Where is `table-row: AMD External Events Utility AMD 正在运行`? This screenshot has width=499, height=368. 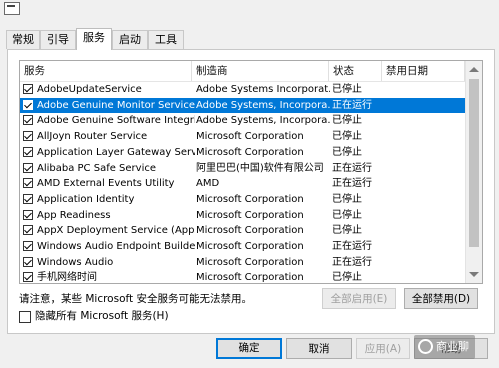
table-row: AMD External Events Utility AMD 正在运行 is located at coordinates (242, 184).